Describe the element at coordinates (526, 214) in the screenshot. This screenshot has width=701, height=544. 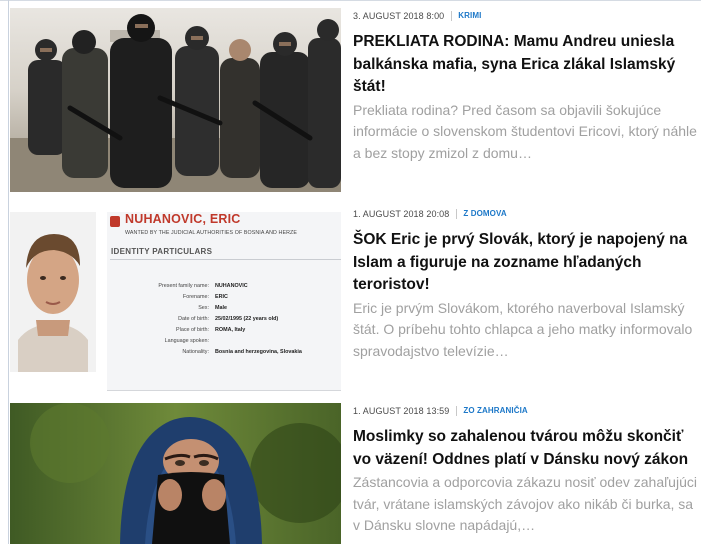
I see `article-meta: 1. AUGUST 2018 20:08 Z DOMOVA` at that location.